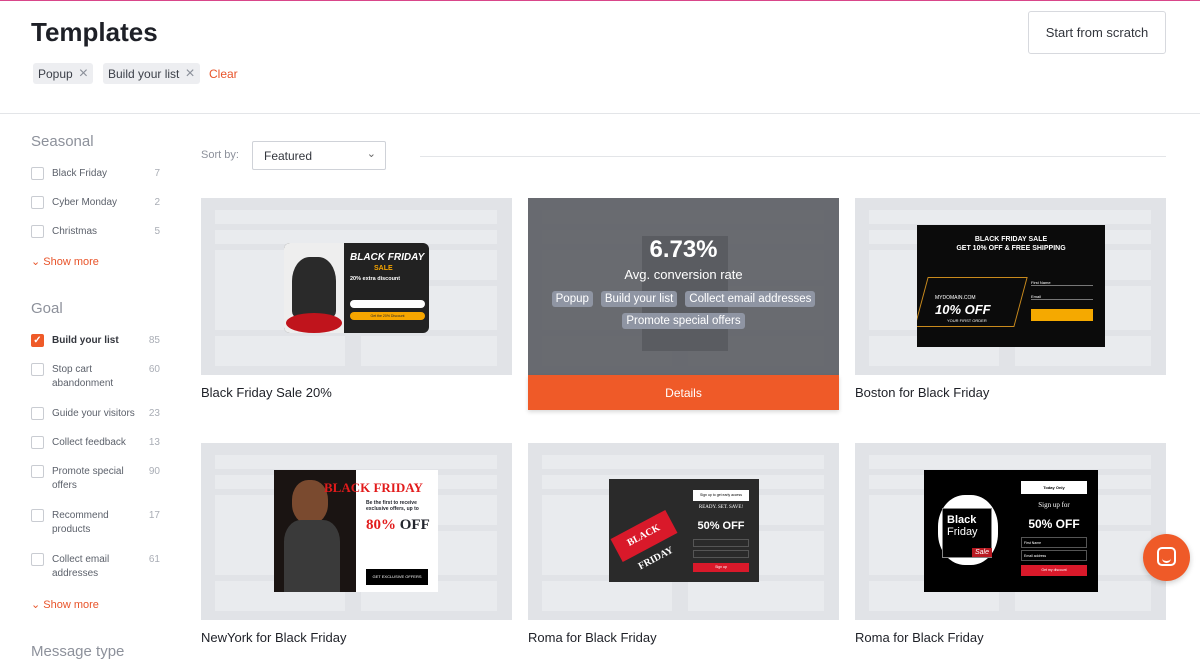  Describe the element at coordinates (955, 298) in the screenshot. I see `popup-domain: MYDOMAIN.COM` at that location.